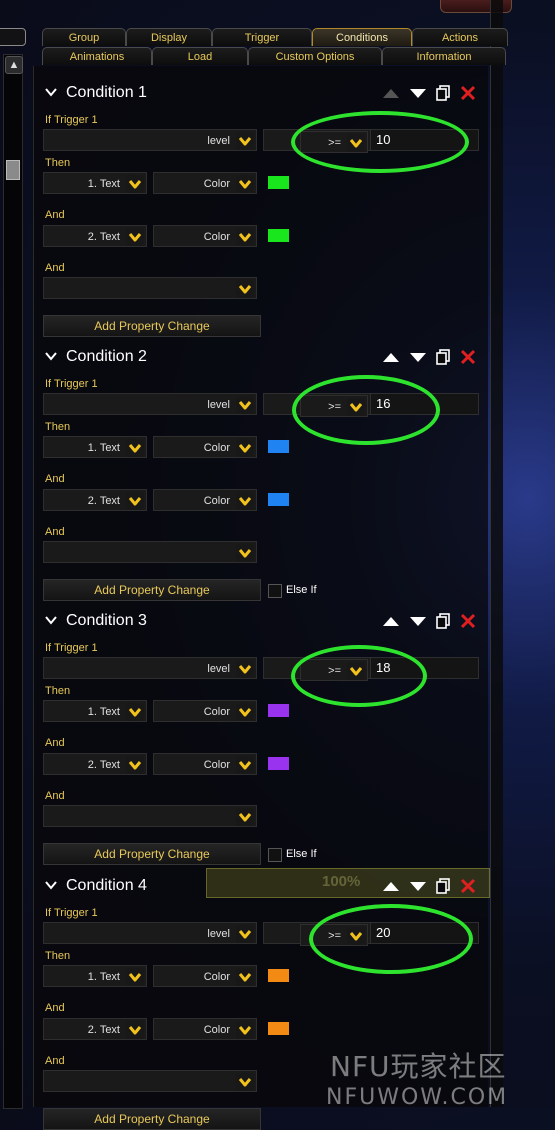  What do you see at coordinates (13, 37) in the screenshot?
I see `search-field` at bounding box center [13, 37].